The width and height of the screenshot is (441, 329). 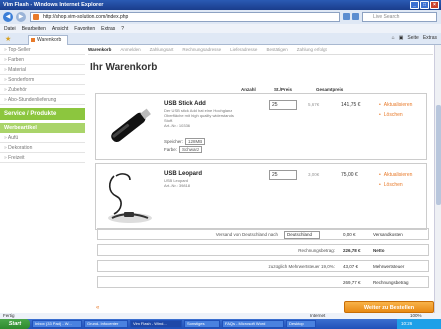 I want to click on address-actions, so click(x=351, y=16).